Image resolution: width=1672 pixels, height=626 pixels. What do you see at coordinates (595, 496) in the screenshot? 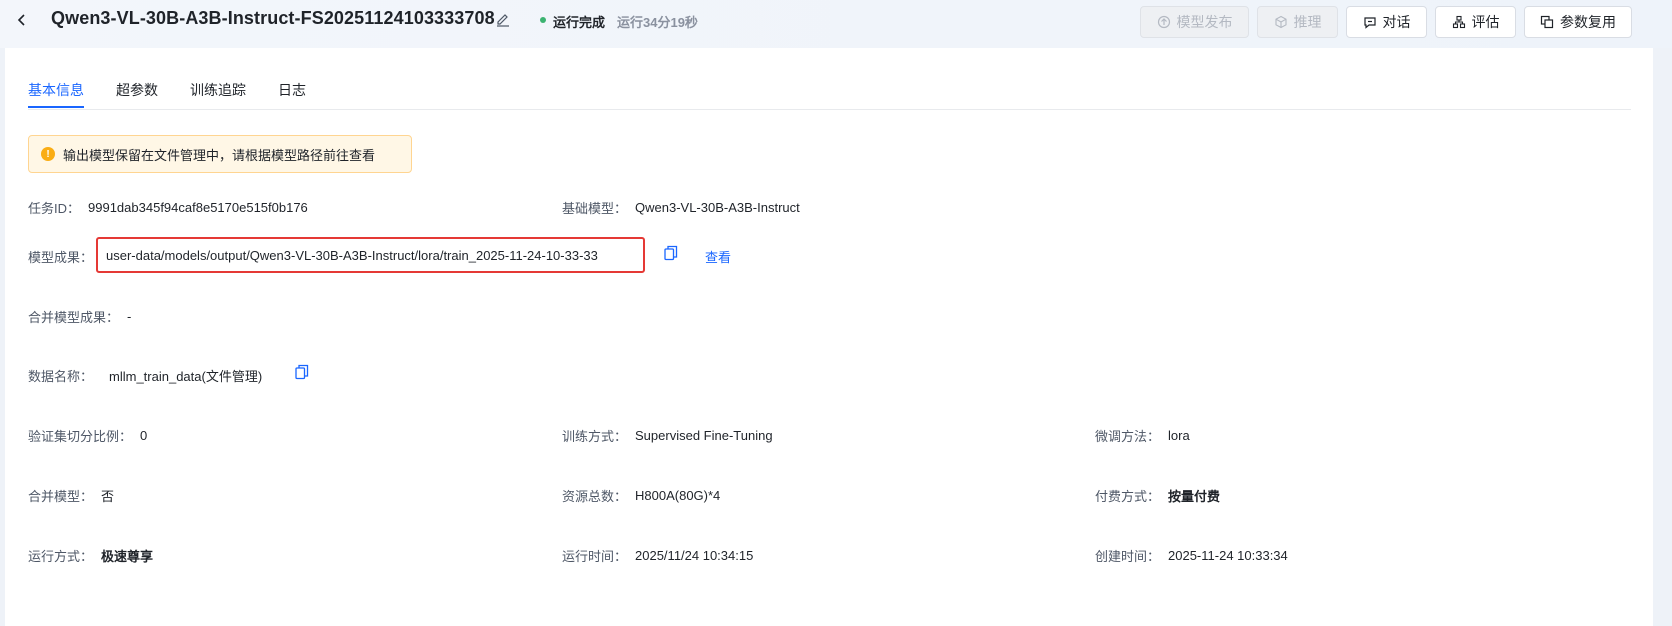
I see `resources-label: 资源总数：` at bounding box center [595, 496].